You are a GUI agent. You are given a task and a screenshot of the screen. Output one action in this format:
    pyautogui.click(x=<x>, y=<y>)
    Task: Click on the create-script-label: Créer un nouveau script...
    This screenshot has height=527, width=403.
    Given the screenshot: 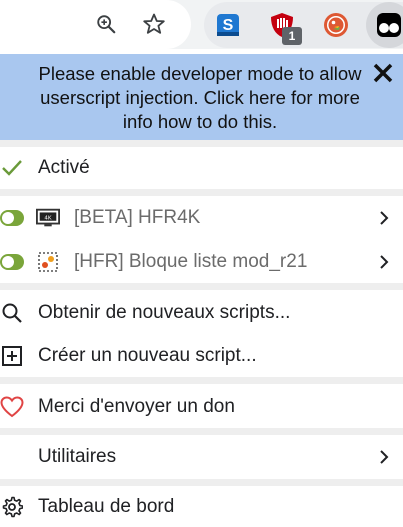 What is the action you would take?
    pyautogui.click(x=147, y=355)
    